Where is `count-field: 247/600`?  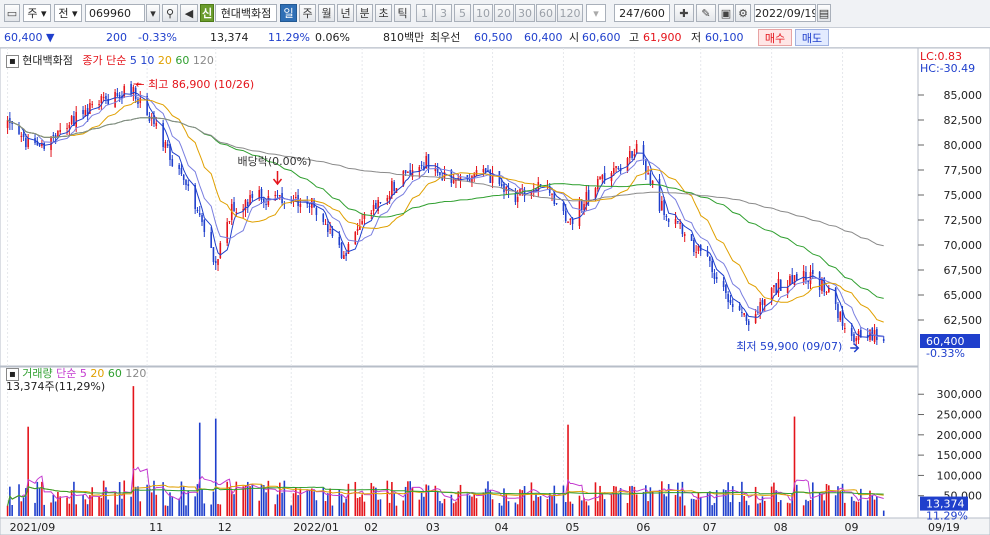
count-field: 247/600 is located at coordinates (642, 13).